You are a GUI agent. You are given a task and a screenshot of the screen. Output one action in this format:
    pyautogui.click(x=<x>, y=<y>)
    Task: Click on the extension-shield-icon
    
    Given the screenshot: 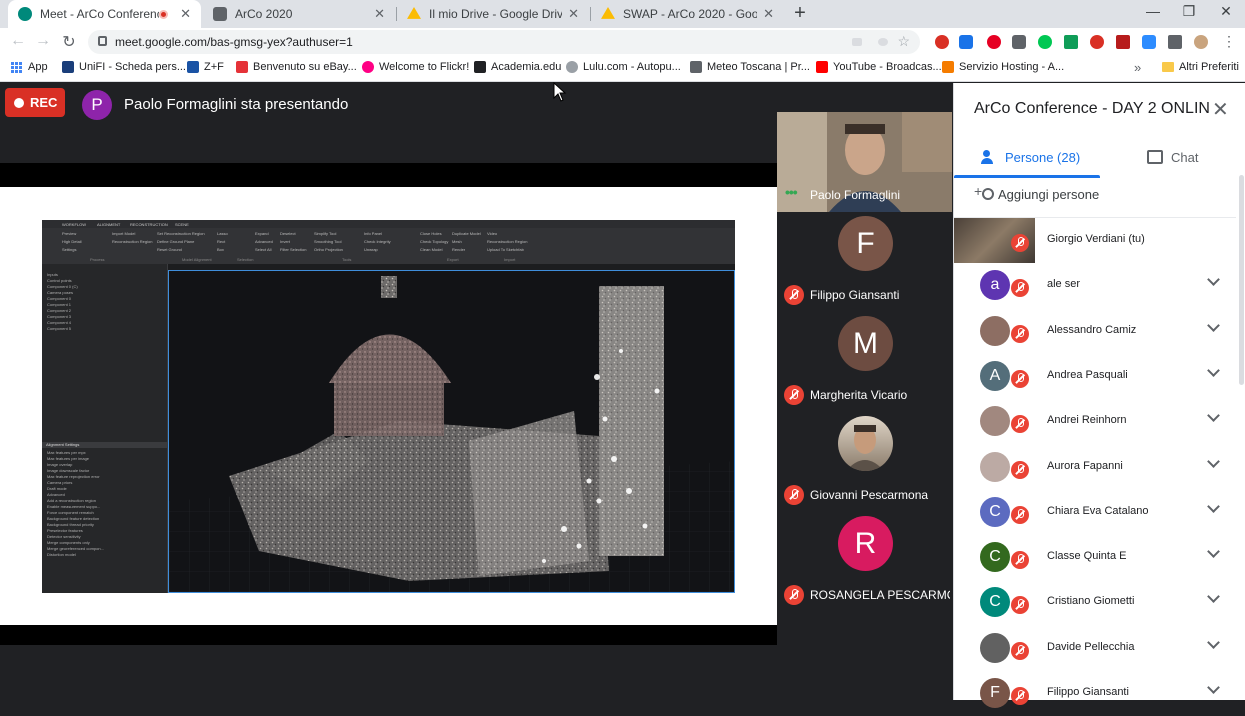 What is the action you would take?
    pyautogui.click(x=1019, y=42)
    